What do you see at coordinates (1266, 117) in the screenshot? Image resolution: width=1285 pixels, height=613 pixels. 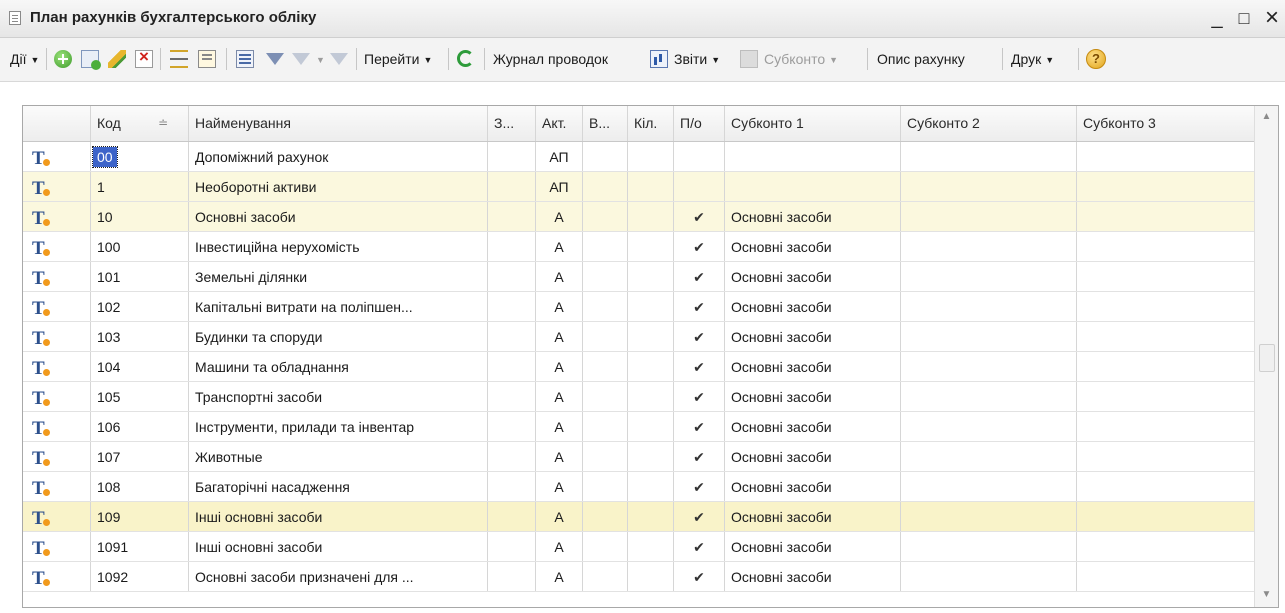 I see `scroll-up-arrow-icon: ▲` at bounding box center [1266, 117].